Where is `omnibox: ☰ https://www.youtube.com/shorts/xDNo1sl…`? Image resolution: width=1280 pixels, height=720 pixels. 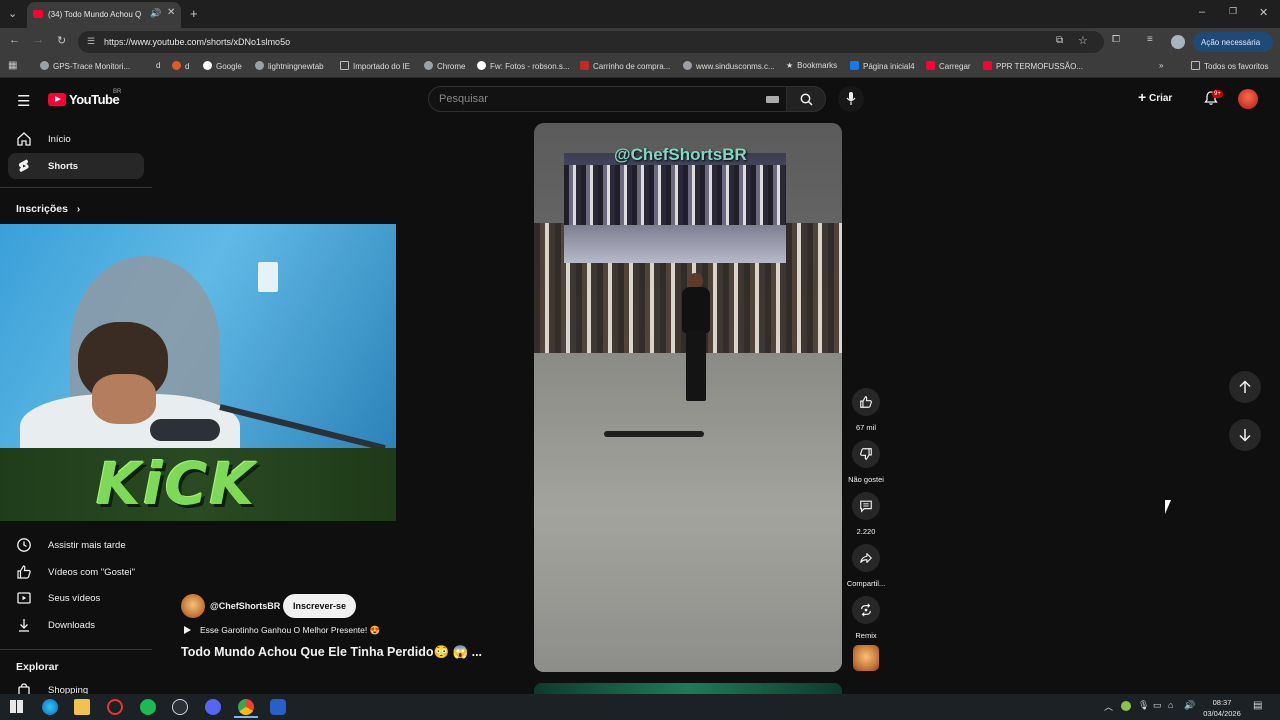
omnibox: ☰ https://www.youtube.com/shorts/xDNo1sl… is located at coordinates (591, 42).